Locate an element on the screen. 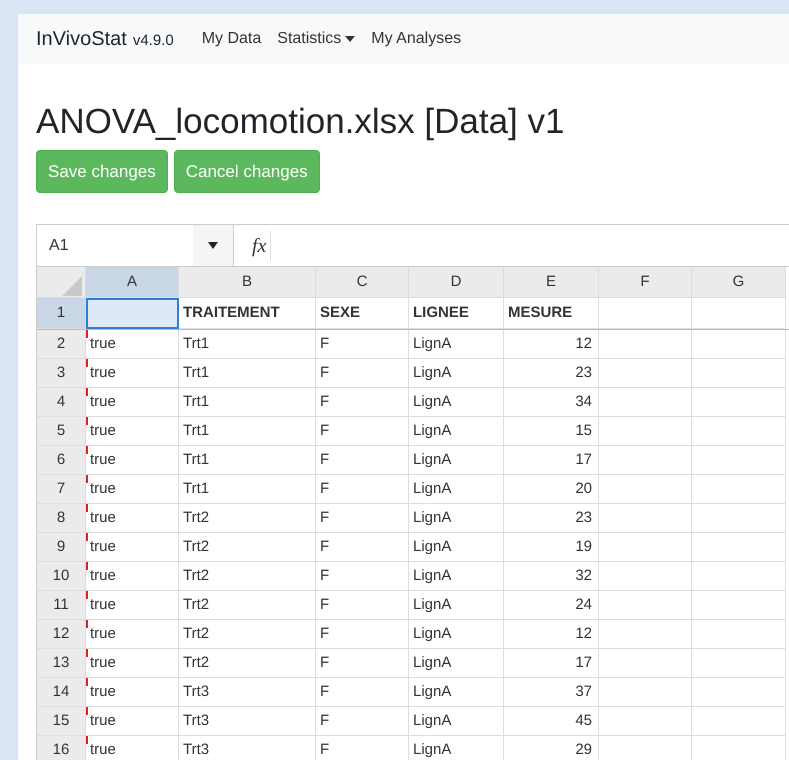  row-header: 1 is located at coordinates (61, 313).